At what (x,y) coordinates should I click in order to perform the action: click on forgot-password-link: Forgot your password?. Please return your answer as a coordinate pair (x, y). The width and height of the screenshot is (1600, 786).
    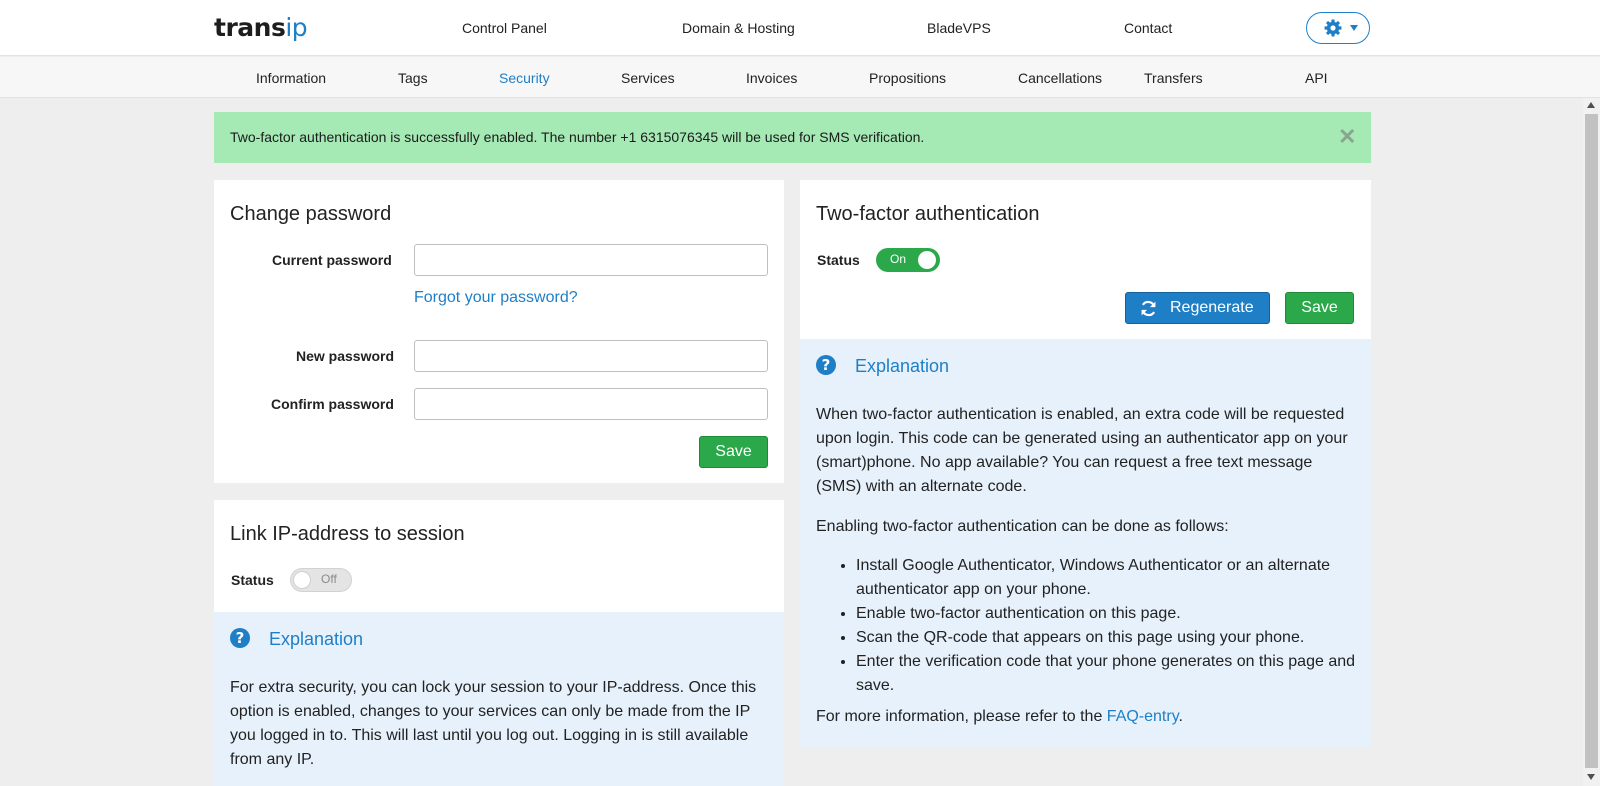
    Looking at the image, I should click on (496, 297).